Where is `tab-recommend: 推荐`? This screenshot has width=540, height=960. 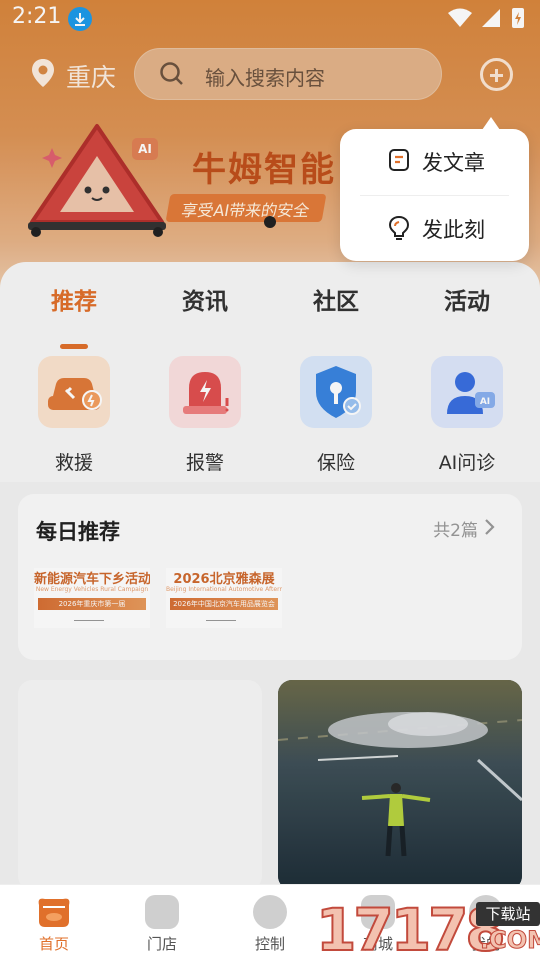
tab-recommend: 推荐 is located at coordinates (74, 299).